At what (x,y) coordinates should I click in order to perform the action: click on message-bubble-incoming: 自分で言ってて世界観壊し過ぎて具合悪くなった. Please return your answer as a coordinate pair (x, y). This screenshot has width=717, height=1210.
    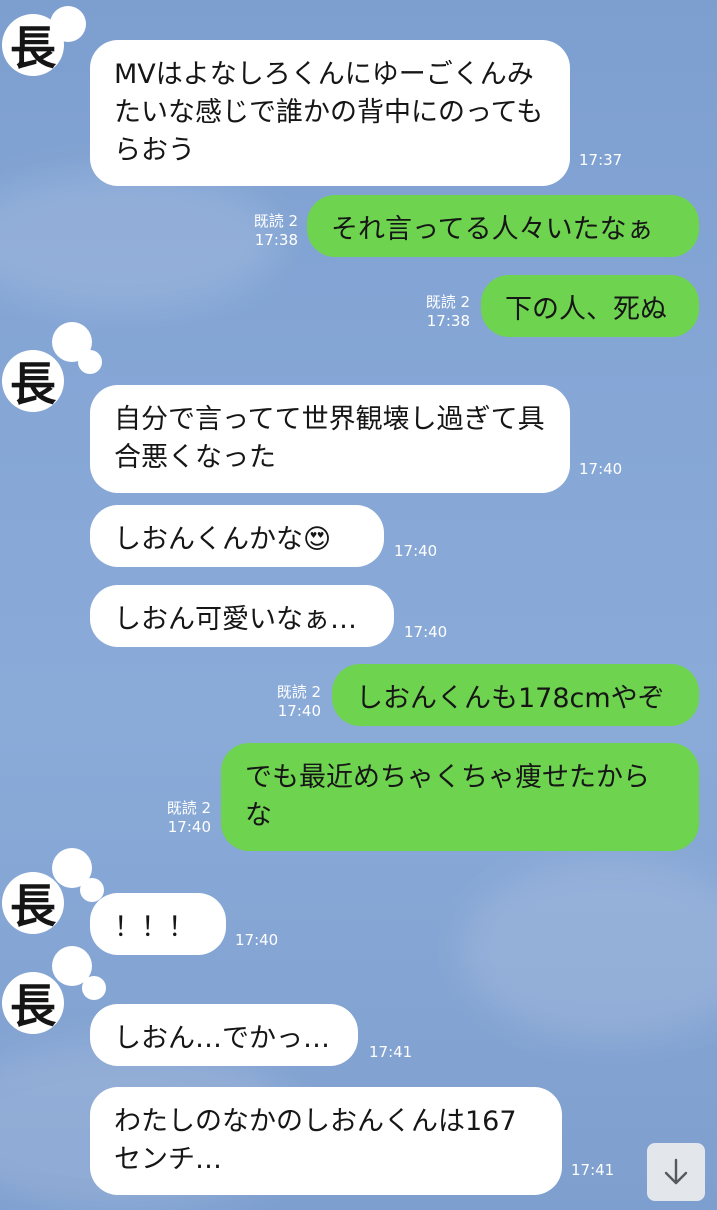
    Looking at the image, I should click on (330, 439).